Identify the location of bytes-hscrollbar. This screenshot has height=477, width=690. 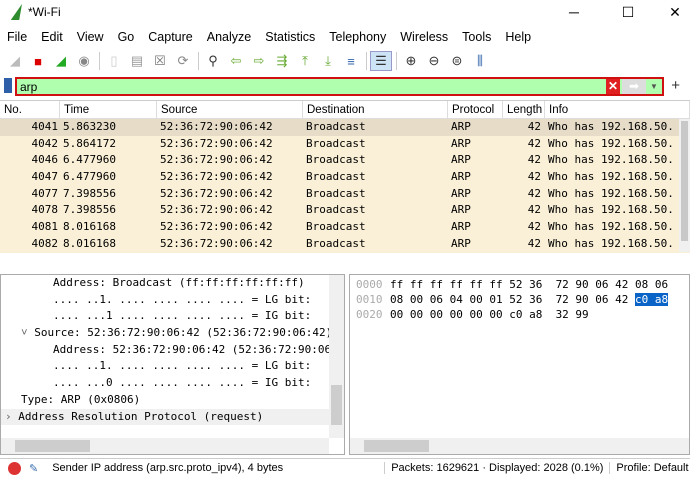
(519, 446).